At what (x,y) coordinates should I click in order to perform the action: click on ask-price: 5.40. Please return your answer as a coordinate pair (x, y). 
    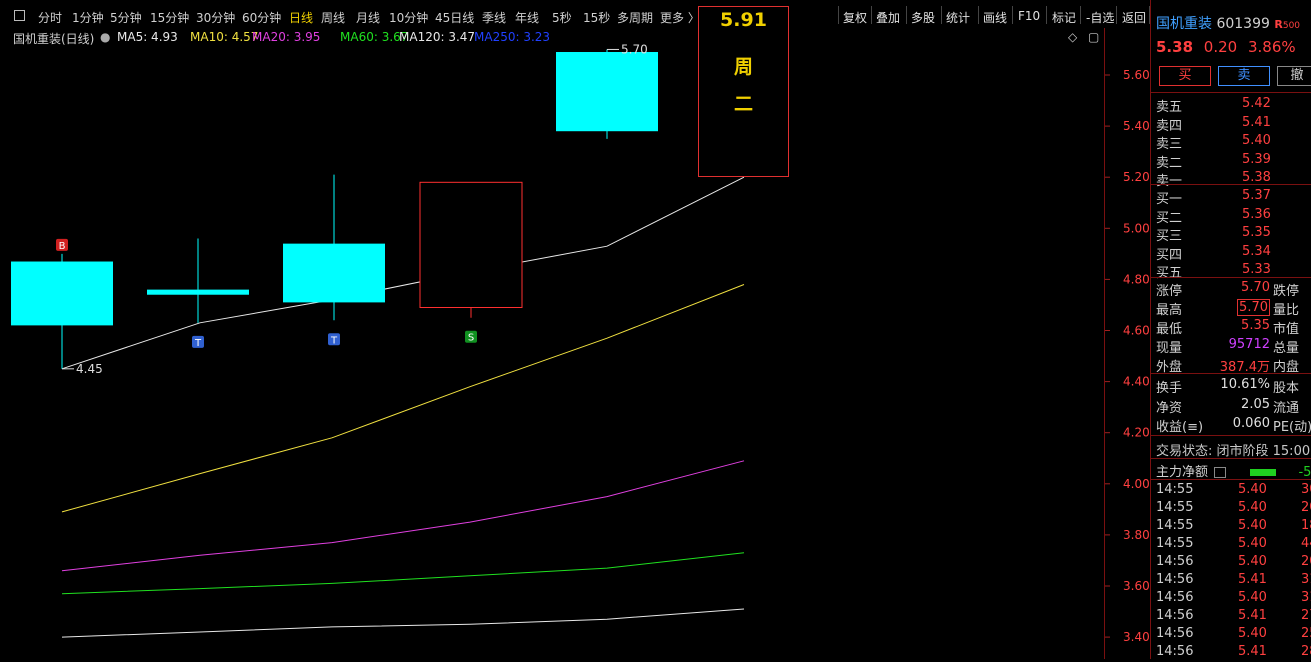
    Looking at the image, I should click on (1256, 140).